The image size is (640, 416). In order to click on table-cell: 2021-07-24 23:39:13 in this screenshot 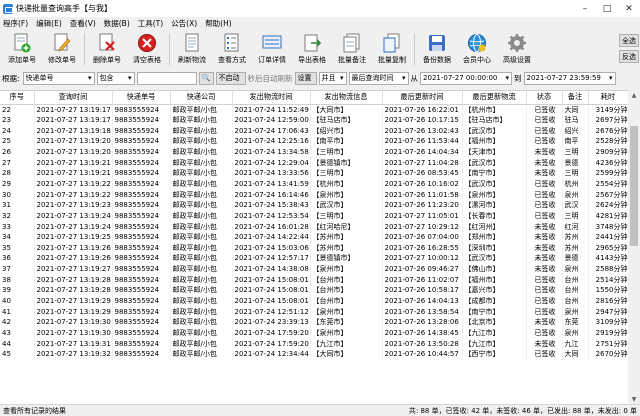, I will do `click(271, 322)`.